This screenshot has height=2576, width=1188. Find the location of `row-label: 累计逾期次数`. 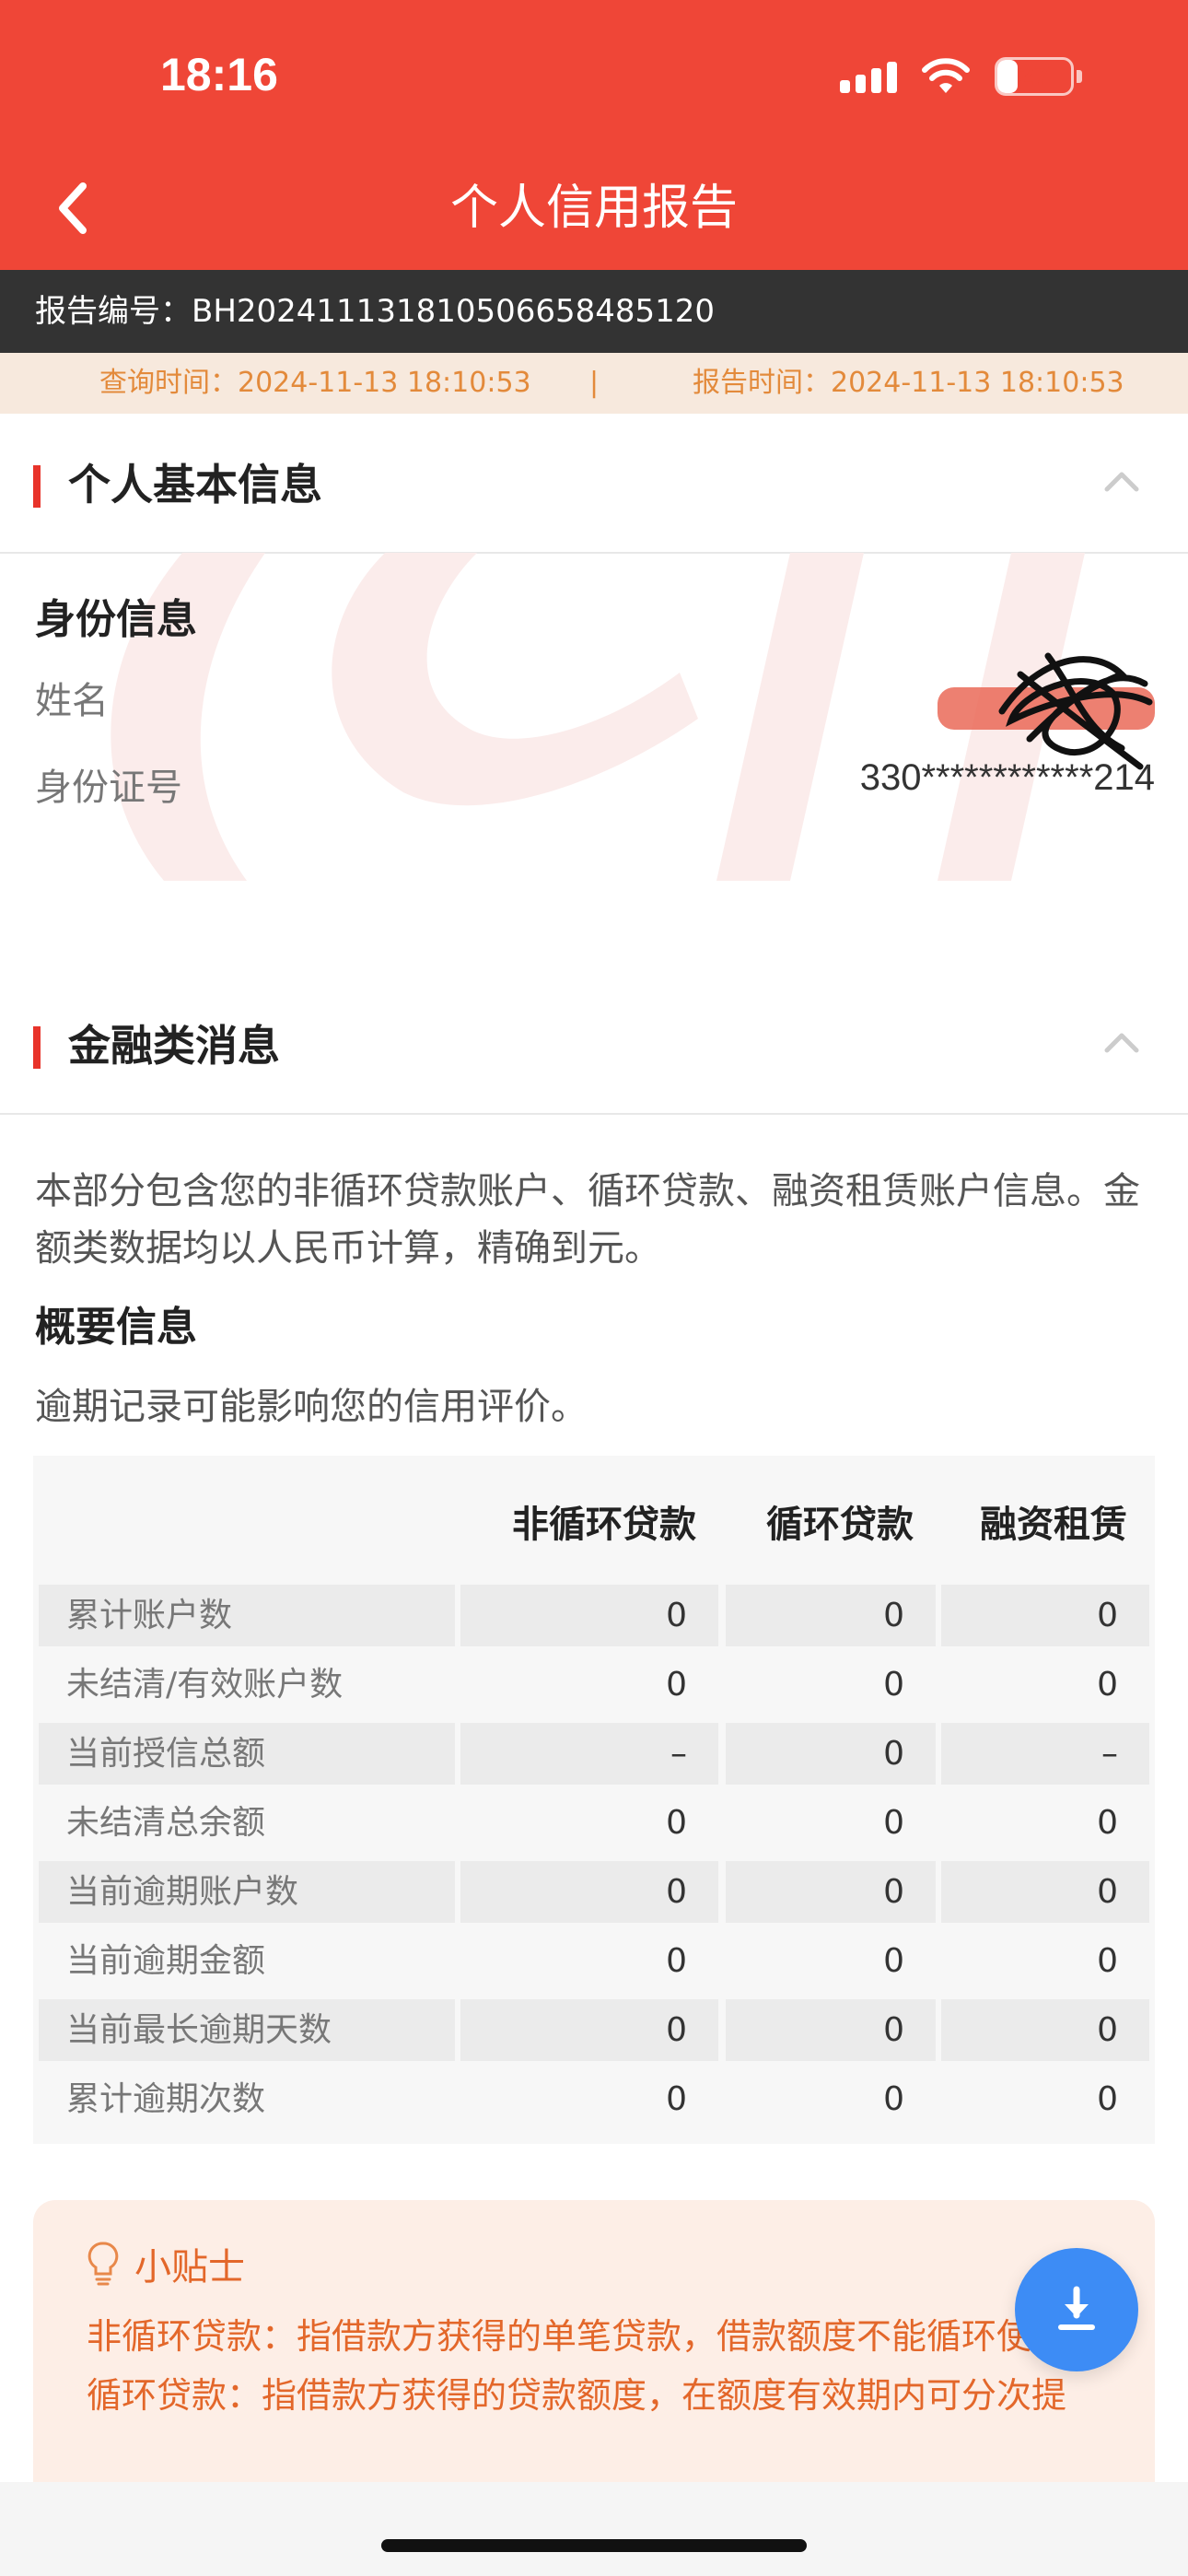

row-label: 累计逾期次数 is located at coordinates (247, 2099).